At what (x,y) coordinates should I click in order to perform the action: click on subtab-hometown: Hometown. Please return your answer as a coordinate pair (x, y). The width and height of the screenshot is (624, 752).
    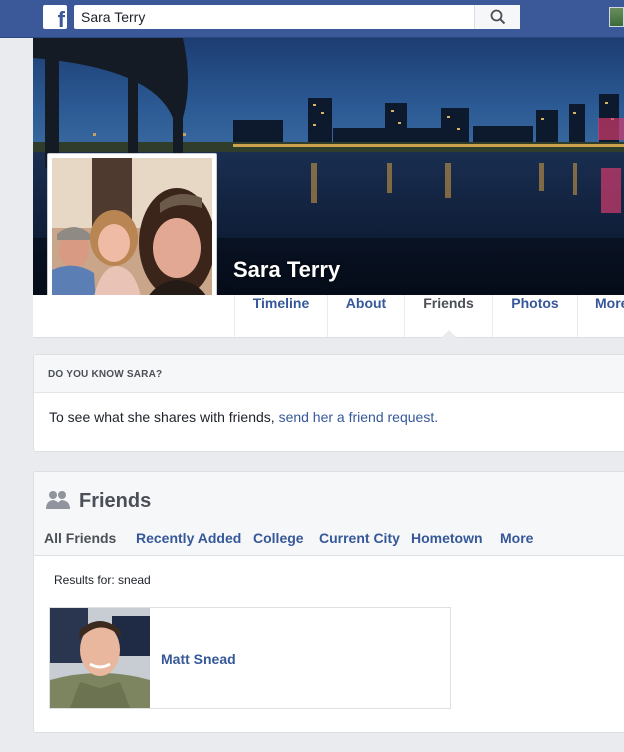
    Looking at the image, I should click on (447, 538).